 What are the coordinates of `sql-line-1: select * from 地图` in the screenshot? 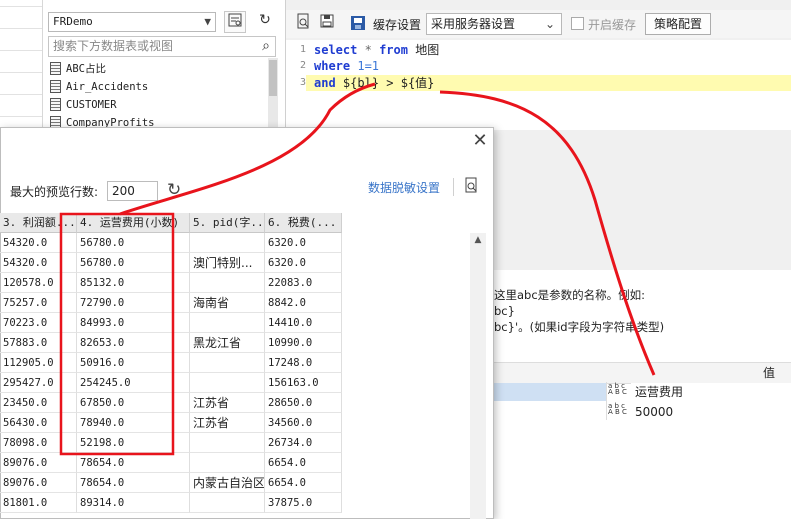 It's located at (376, 50).